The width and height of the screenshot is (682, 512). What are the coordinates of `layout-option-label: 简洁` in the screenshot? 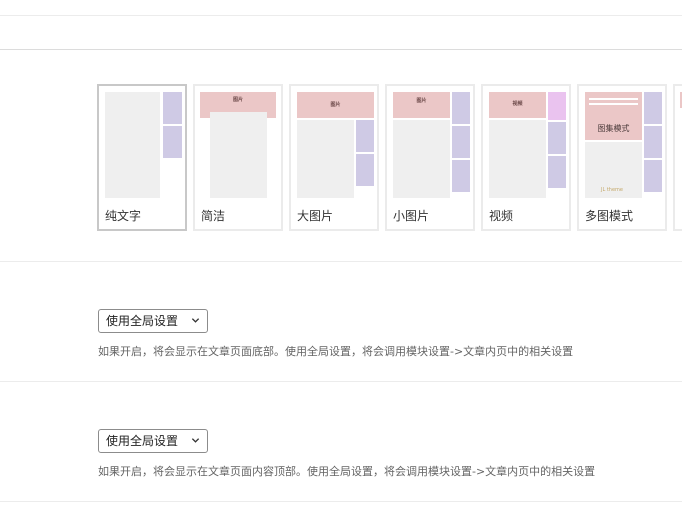 It's located at (213, 216).